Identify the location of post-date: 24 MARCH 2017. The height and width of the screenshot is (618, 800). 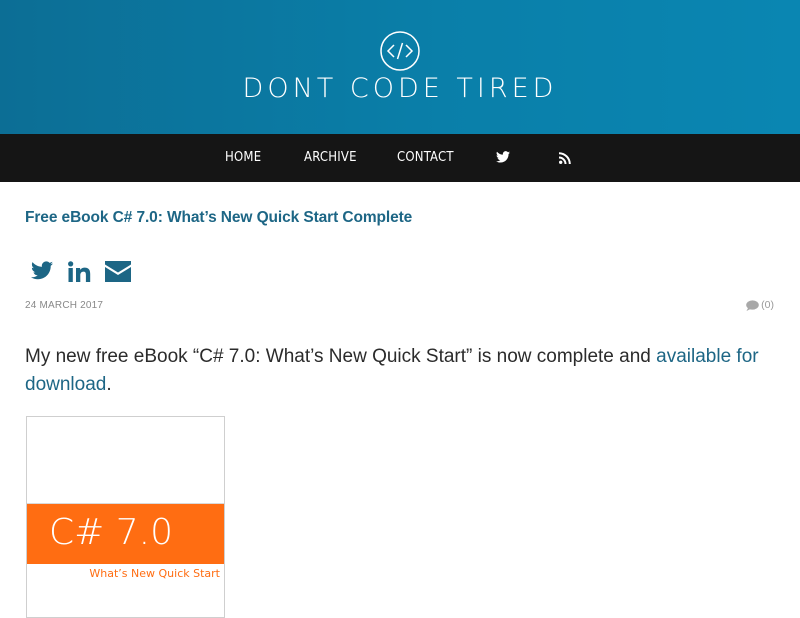
(64, 305).